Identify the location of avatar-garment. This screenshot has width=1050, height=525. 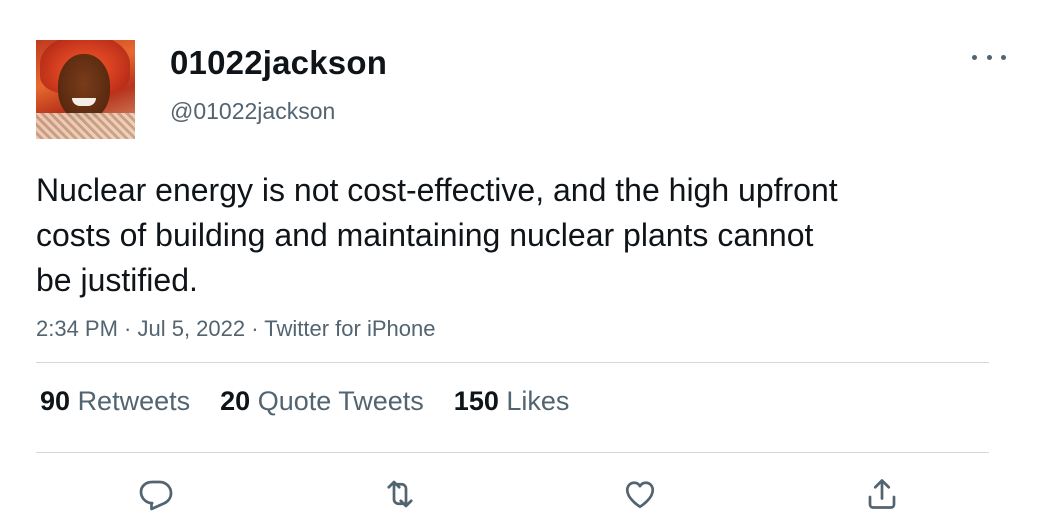
(85, 126).